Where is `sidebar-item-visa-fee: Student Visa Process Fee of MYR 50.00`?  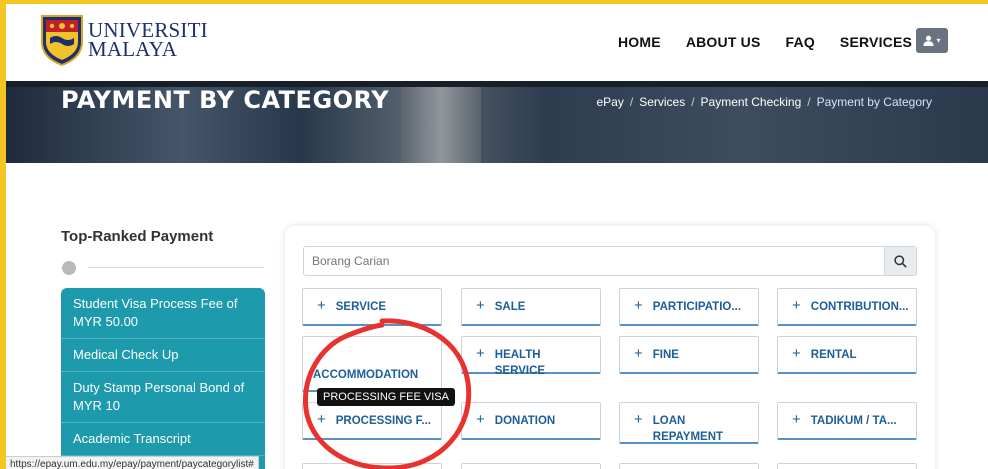
sidebar-item-visa-fee: Student Visa Process Fee of MYR 50.00 is located at coordinates (163, 313).